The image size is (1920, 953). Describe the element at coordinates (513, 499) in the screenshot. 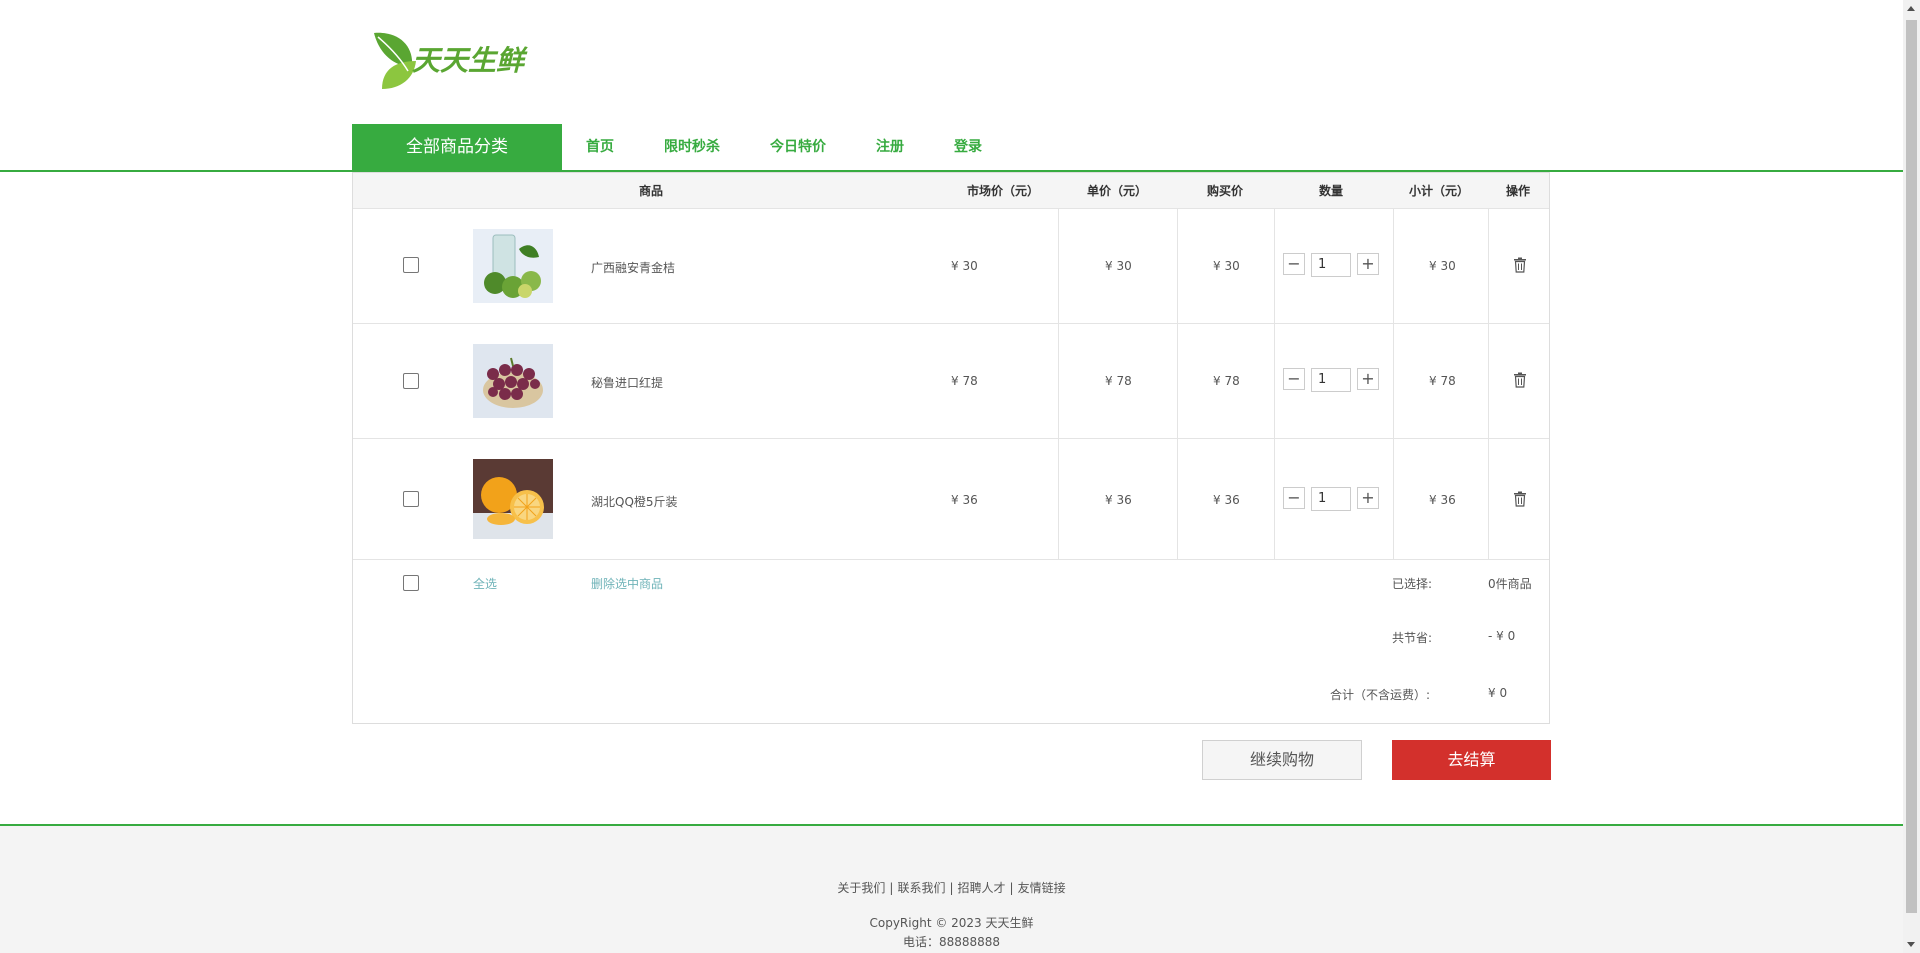

I see `product-image-oranges` at that location.